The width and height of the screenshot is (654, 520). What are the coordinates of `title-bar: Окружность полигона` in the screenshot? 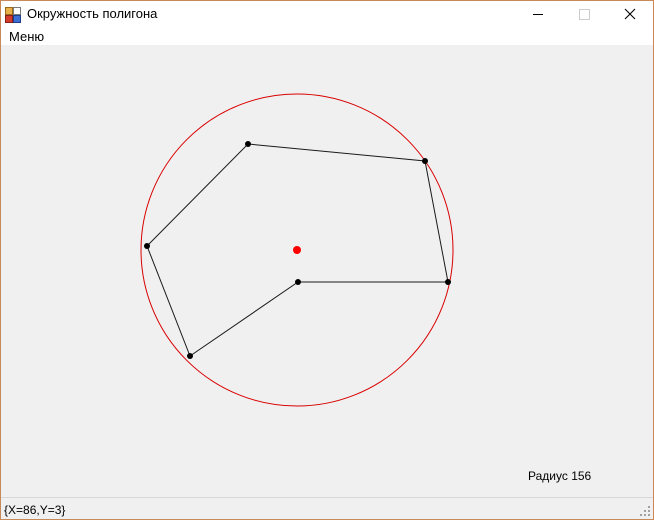 It's located at (327, 15).